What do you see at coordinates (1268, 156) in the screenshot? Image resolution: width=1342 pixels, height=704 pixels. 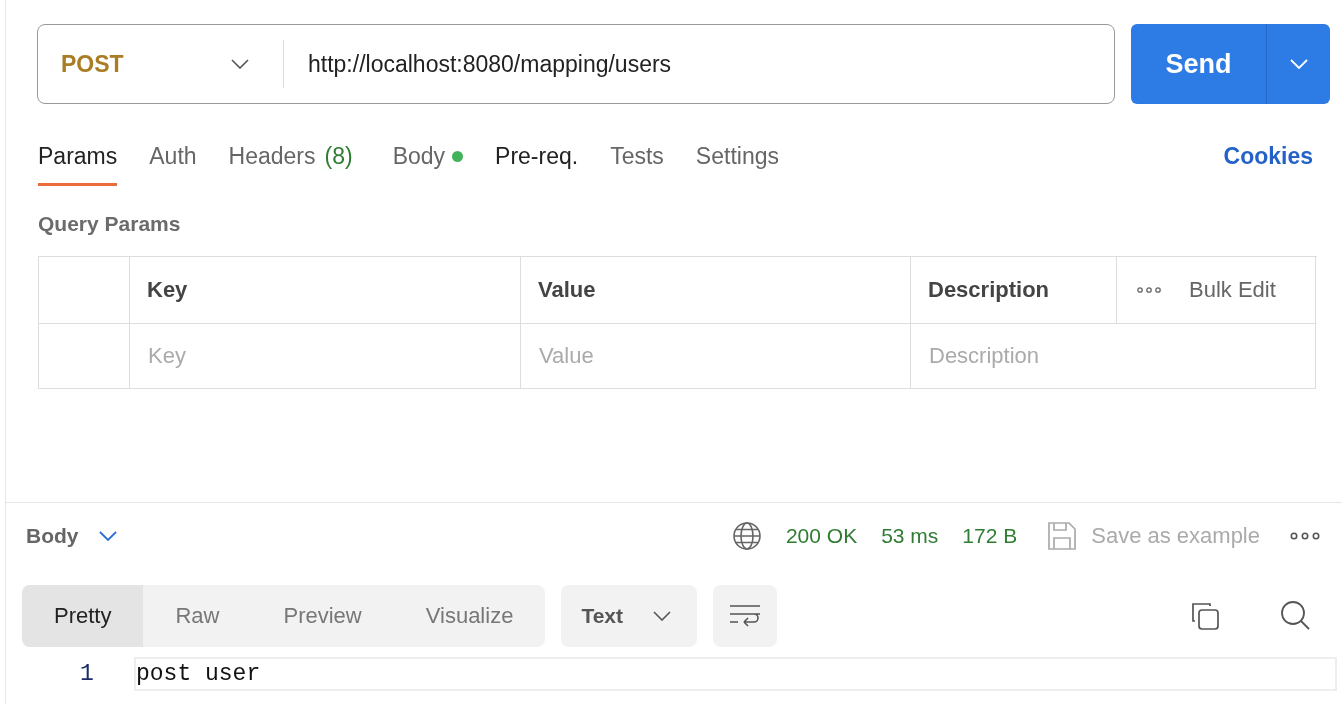 I see `cookies-link: Cookies` at bounding box center [1268, 156].